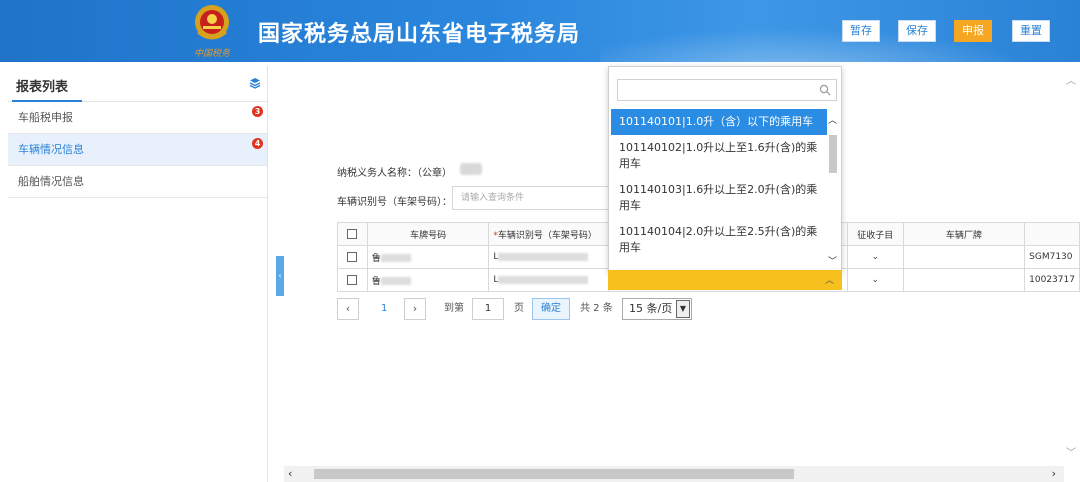 The height and width of the screenshot is (482, 1080). I want to click on sidebar-item-label: 车辆情况信息, so click(51, 149).